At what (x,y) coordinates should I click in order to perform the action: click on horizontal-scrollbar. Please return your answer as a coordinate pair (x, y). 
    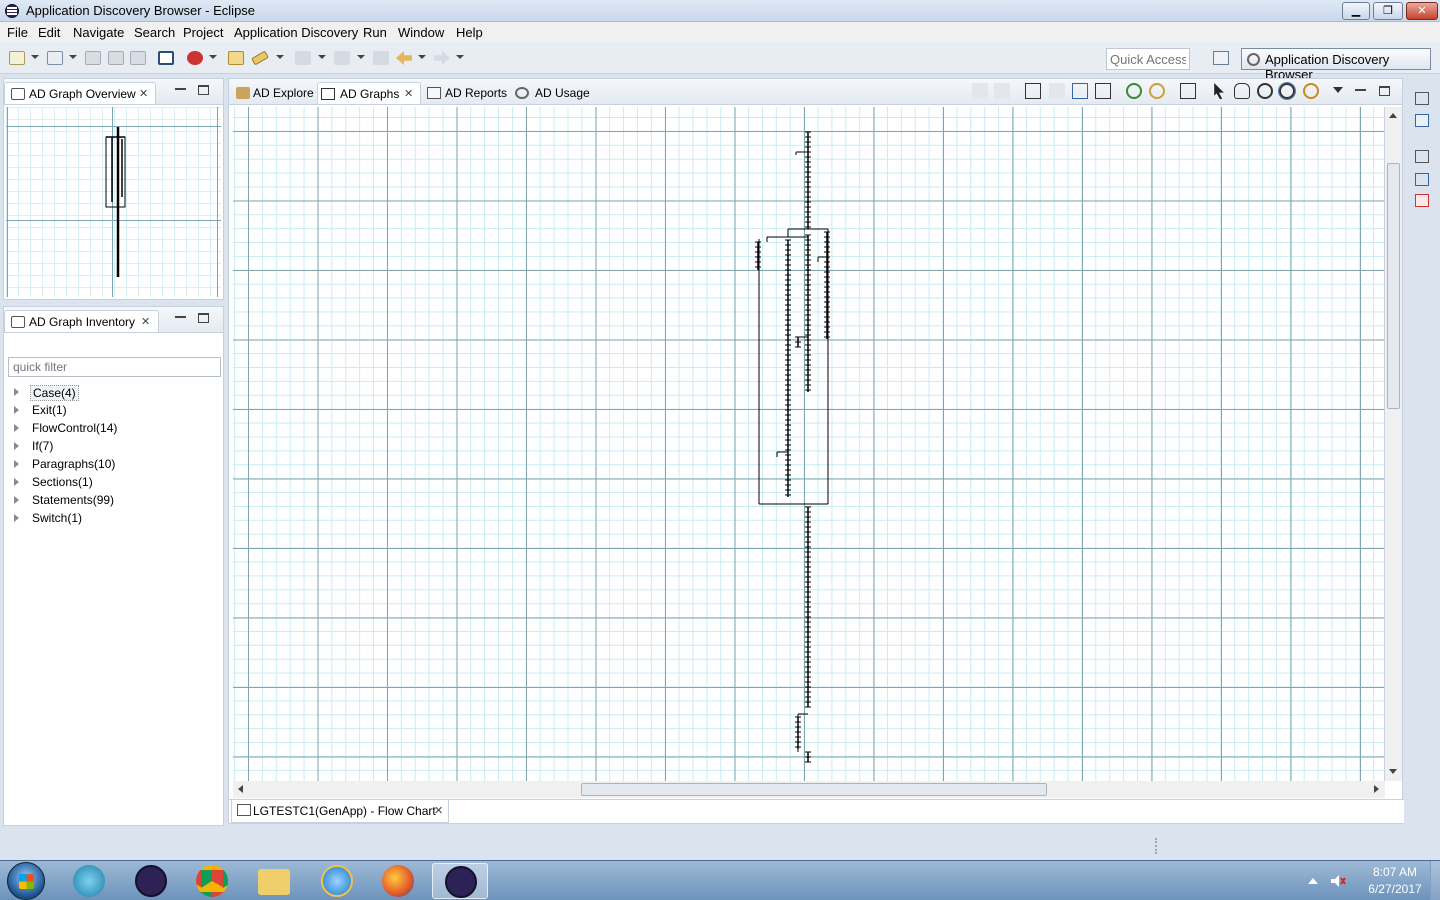
    Looking at the image, I should click on (809, 789).